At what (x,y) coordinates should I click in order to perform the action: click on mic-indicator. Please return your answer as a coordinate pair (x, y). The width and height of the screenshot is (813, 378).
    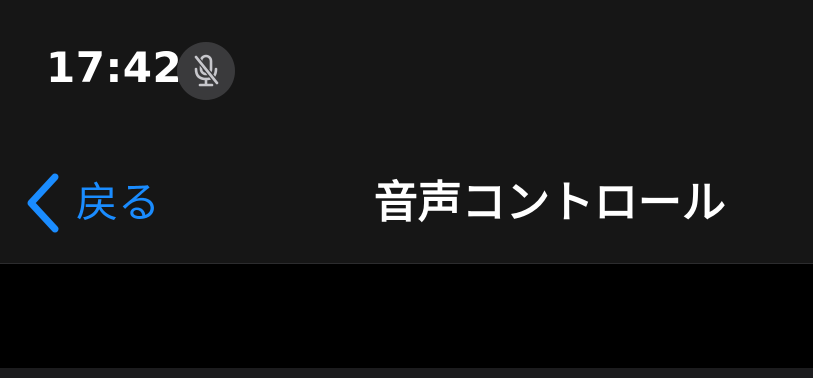
    Looking at the image, I should click on (206, 71).